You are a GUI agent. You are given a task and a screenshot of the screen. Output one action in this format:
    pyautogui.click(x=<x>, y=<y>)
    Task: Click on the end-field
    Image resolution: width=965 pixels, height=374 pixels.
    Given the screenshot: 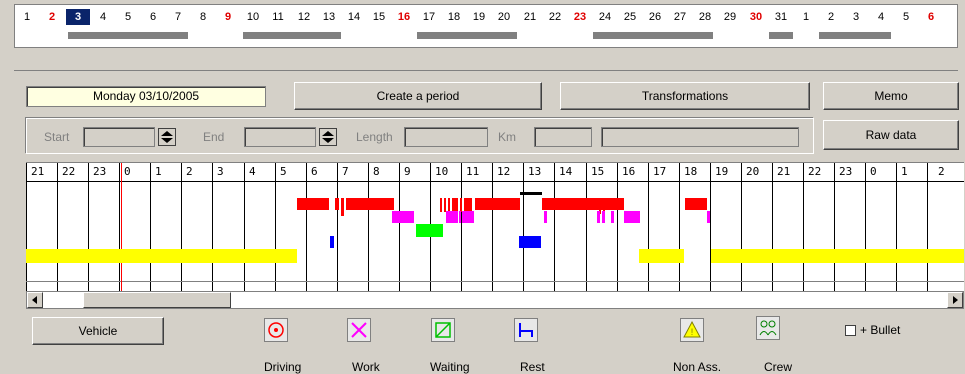 What is the action you would take?
    pyautogui.click(x=280, y=137)
    